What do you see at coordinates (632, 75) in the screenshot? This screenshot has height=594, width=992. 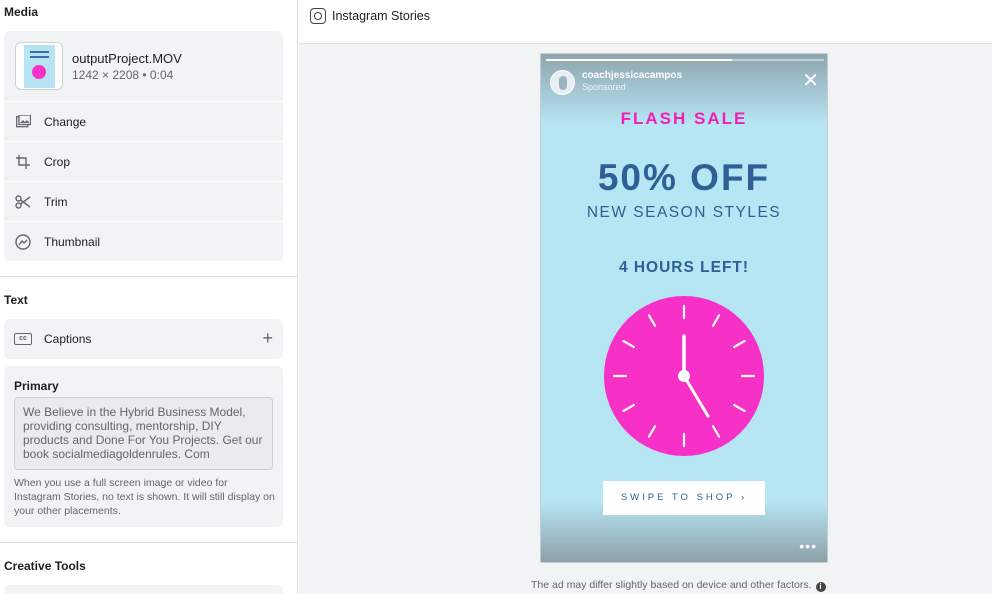 I see `story-username: coachjessicacampos` at bounding box center [632, 75].